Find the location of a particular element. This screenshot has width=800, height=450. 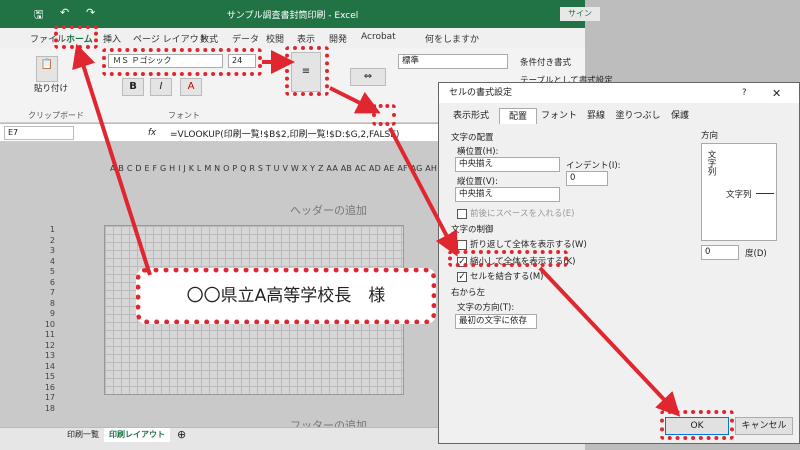

arrow-to-ok is located at coordinates (609, 341).